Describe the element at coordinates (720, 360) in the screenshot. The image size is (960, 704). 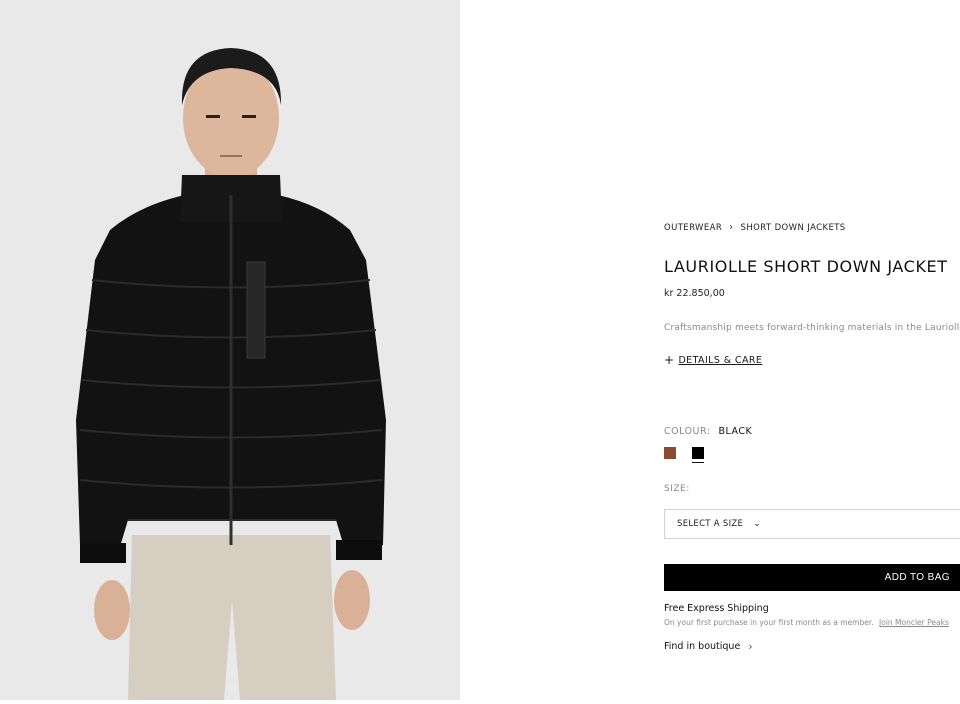
I see `details-care-label: DETAILS & CARE` at that location.